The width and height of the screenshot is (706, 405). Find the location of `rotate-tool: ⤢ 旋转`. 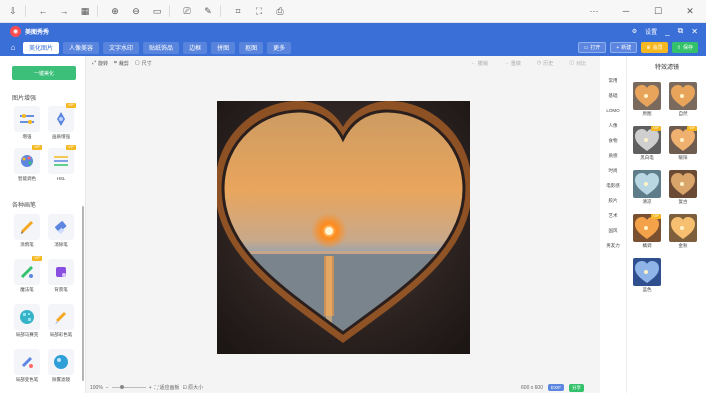

rotate-tool: ⤢ 旋转 is located at coordinates (100, 63).